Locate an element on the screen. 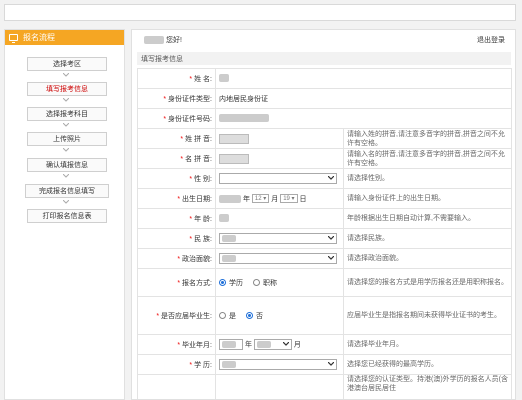  edu-label: 学 历: is located at coordinates (203, 365).